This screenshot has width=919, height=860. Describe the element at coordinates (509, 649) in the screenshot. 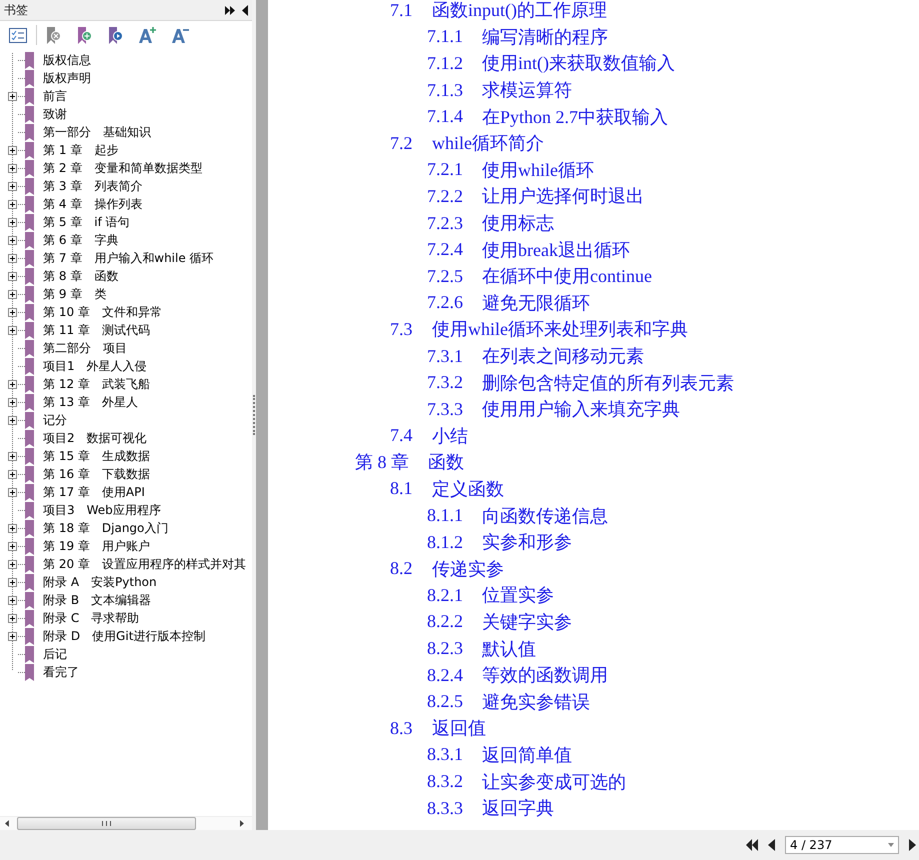

I see `subsection-title: 默认值` at that location.